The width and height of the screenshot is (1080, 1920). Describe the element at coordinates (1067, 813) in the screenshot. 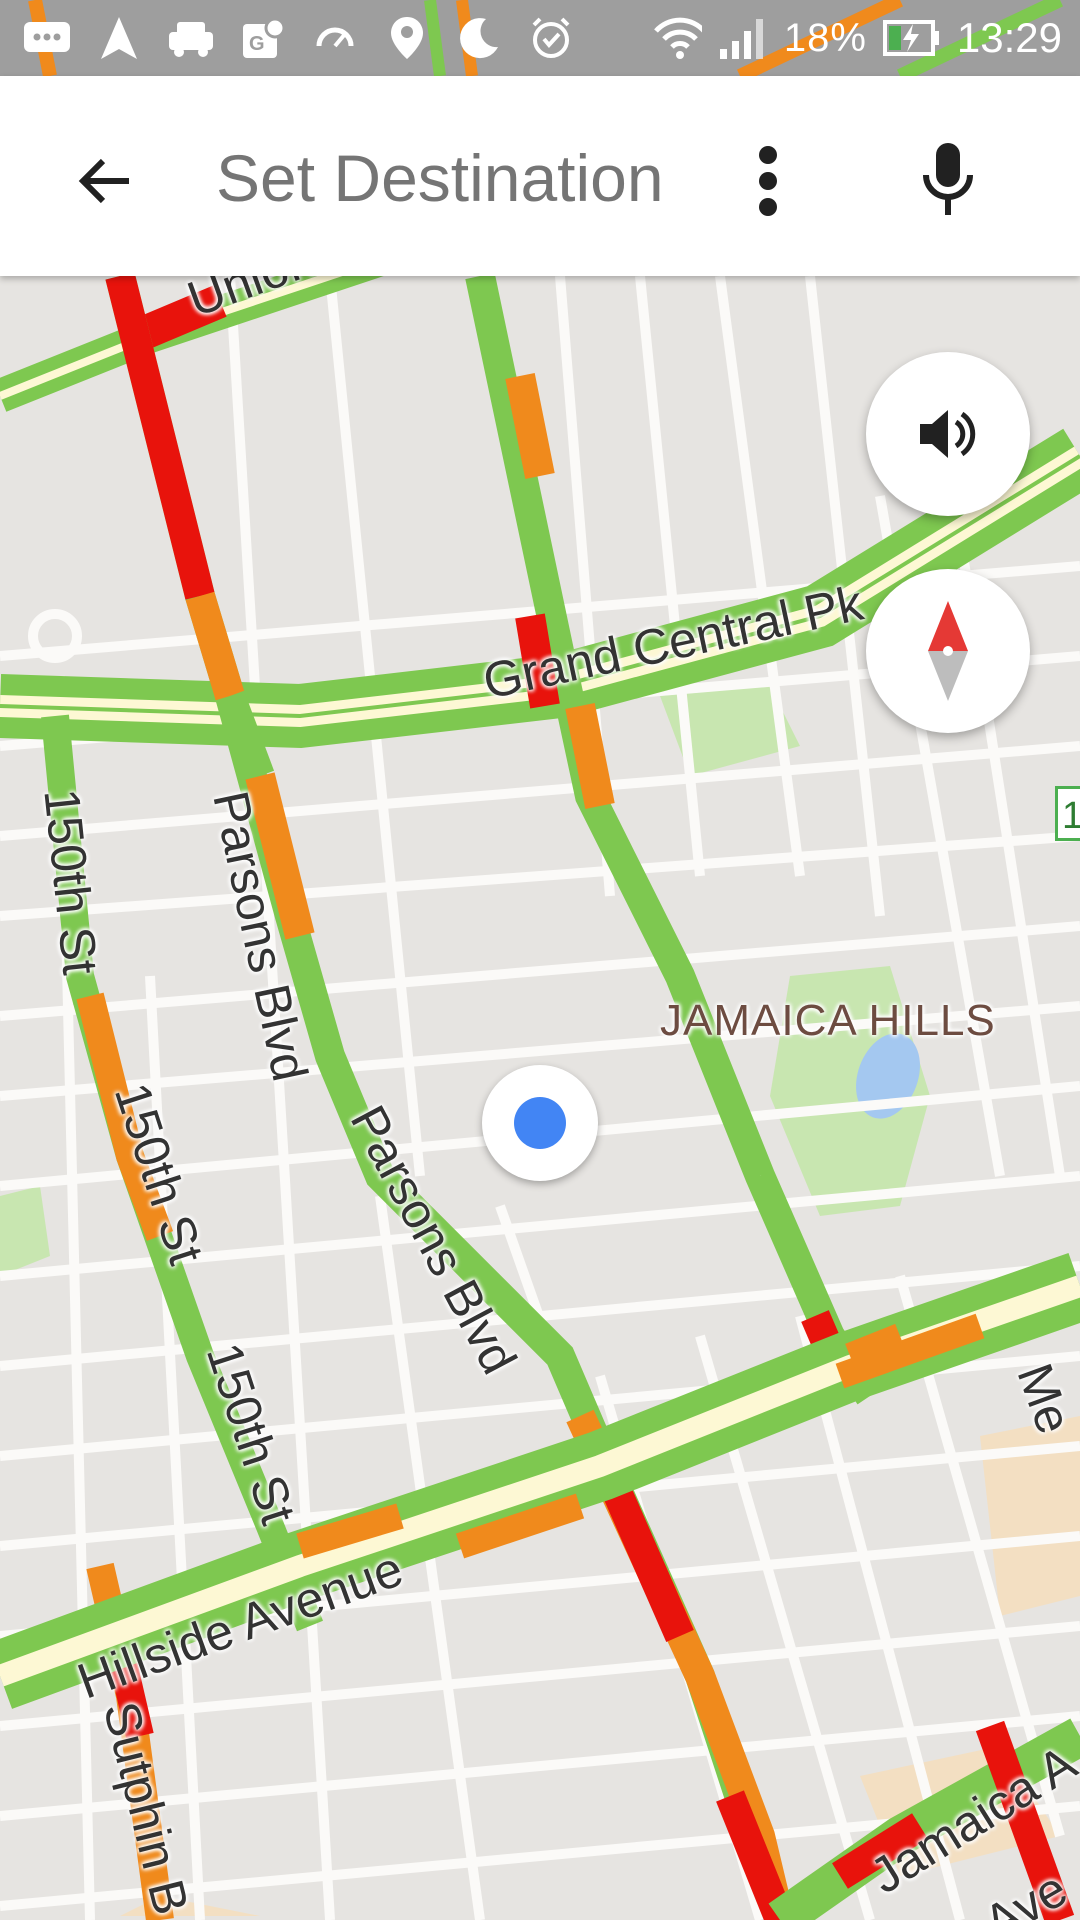

I see `route-shield: 1` at that location.